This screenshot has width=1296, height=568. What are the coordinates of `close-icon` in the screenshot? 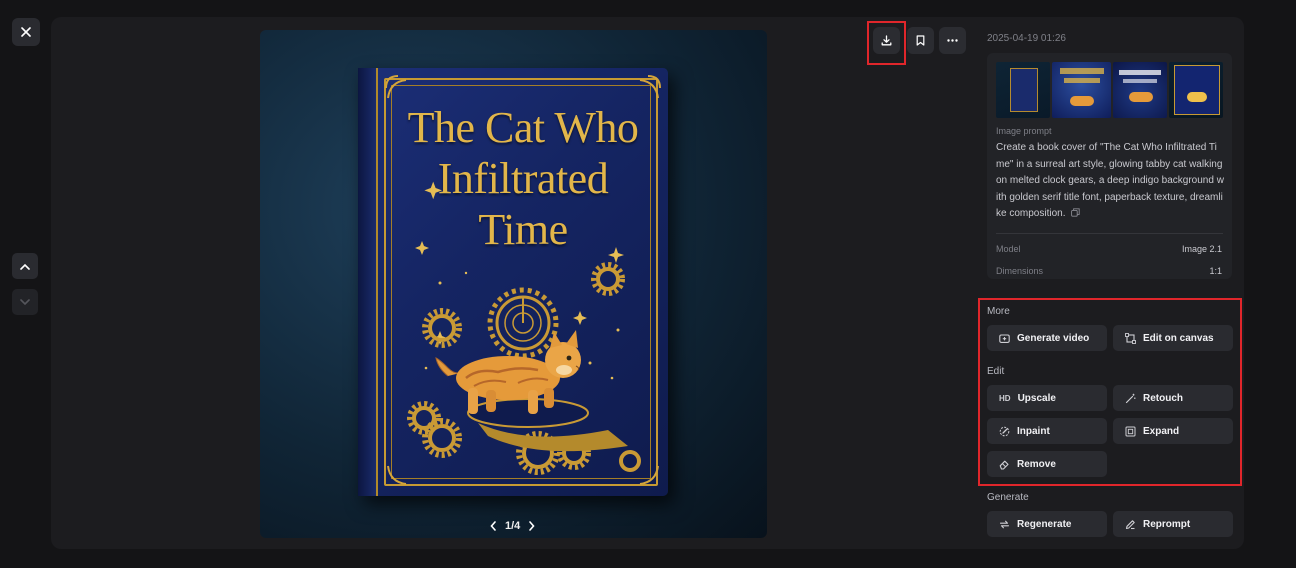 It's located at (26, 32).